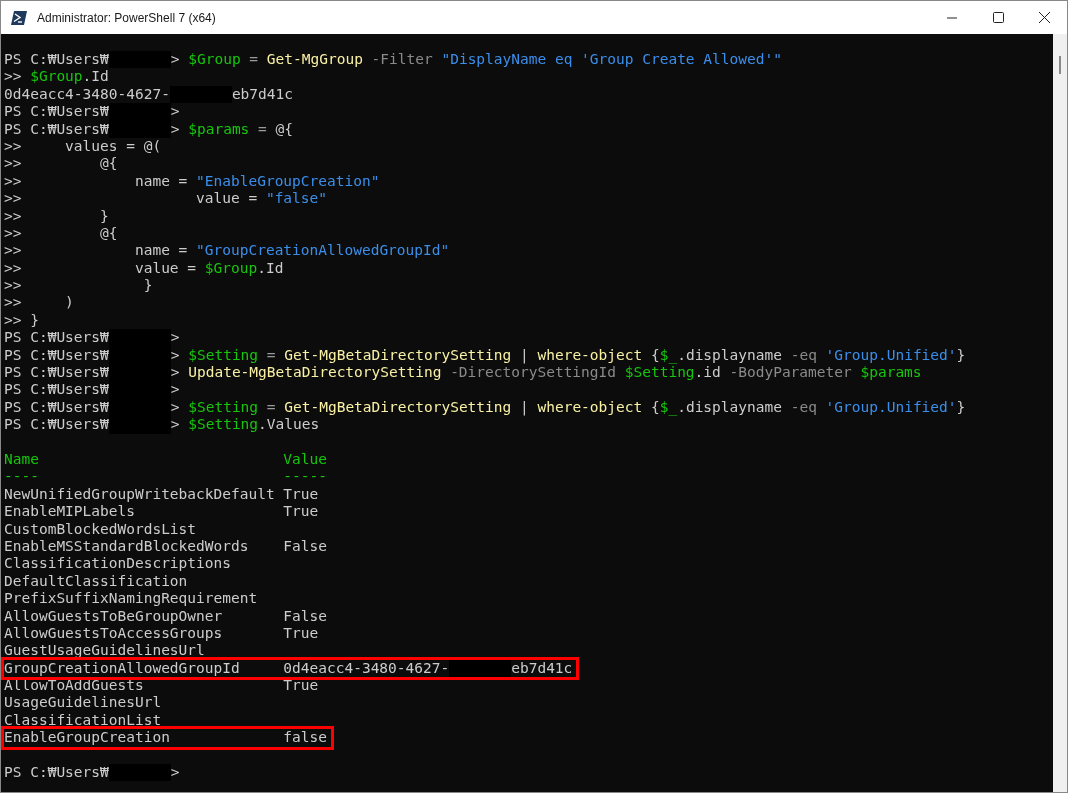 The width and height of the screenshot is (1068, 793). I want to click on window-title: Administrator: PowerShell 7 (x64), so click(127, 17).